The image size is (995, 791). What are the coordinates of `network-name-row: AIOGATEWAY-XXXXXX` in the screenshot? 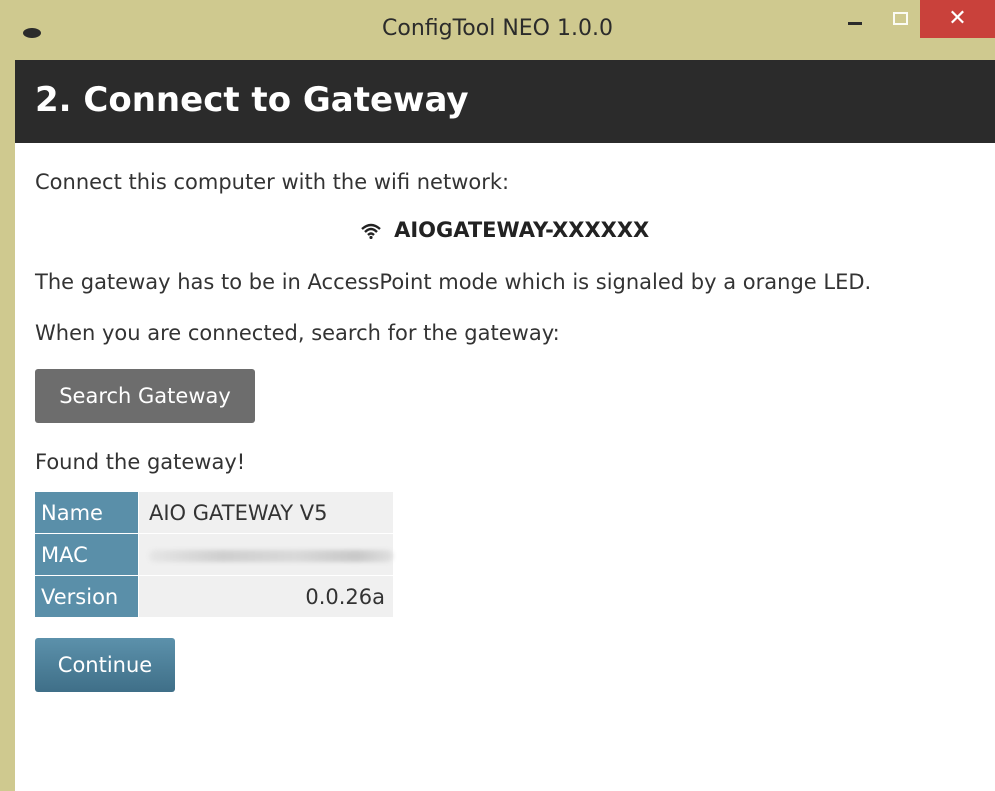 It's located at (505, 230).